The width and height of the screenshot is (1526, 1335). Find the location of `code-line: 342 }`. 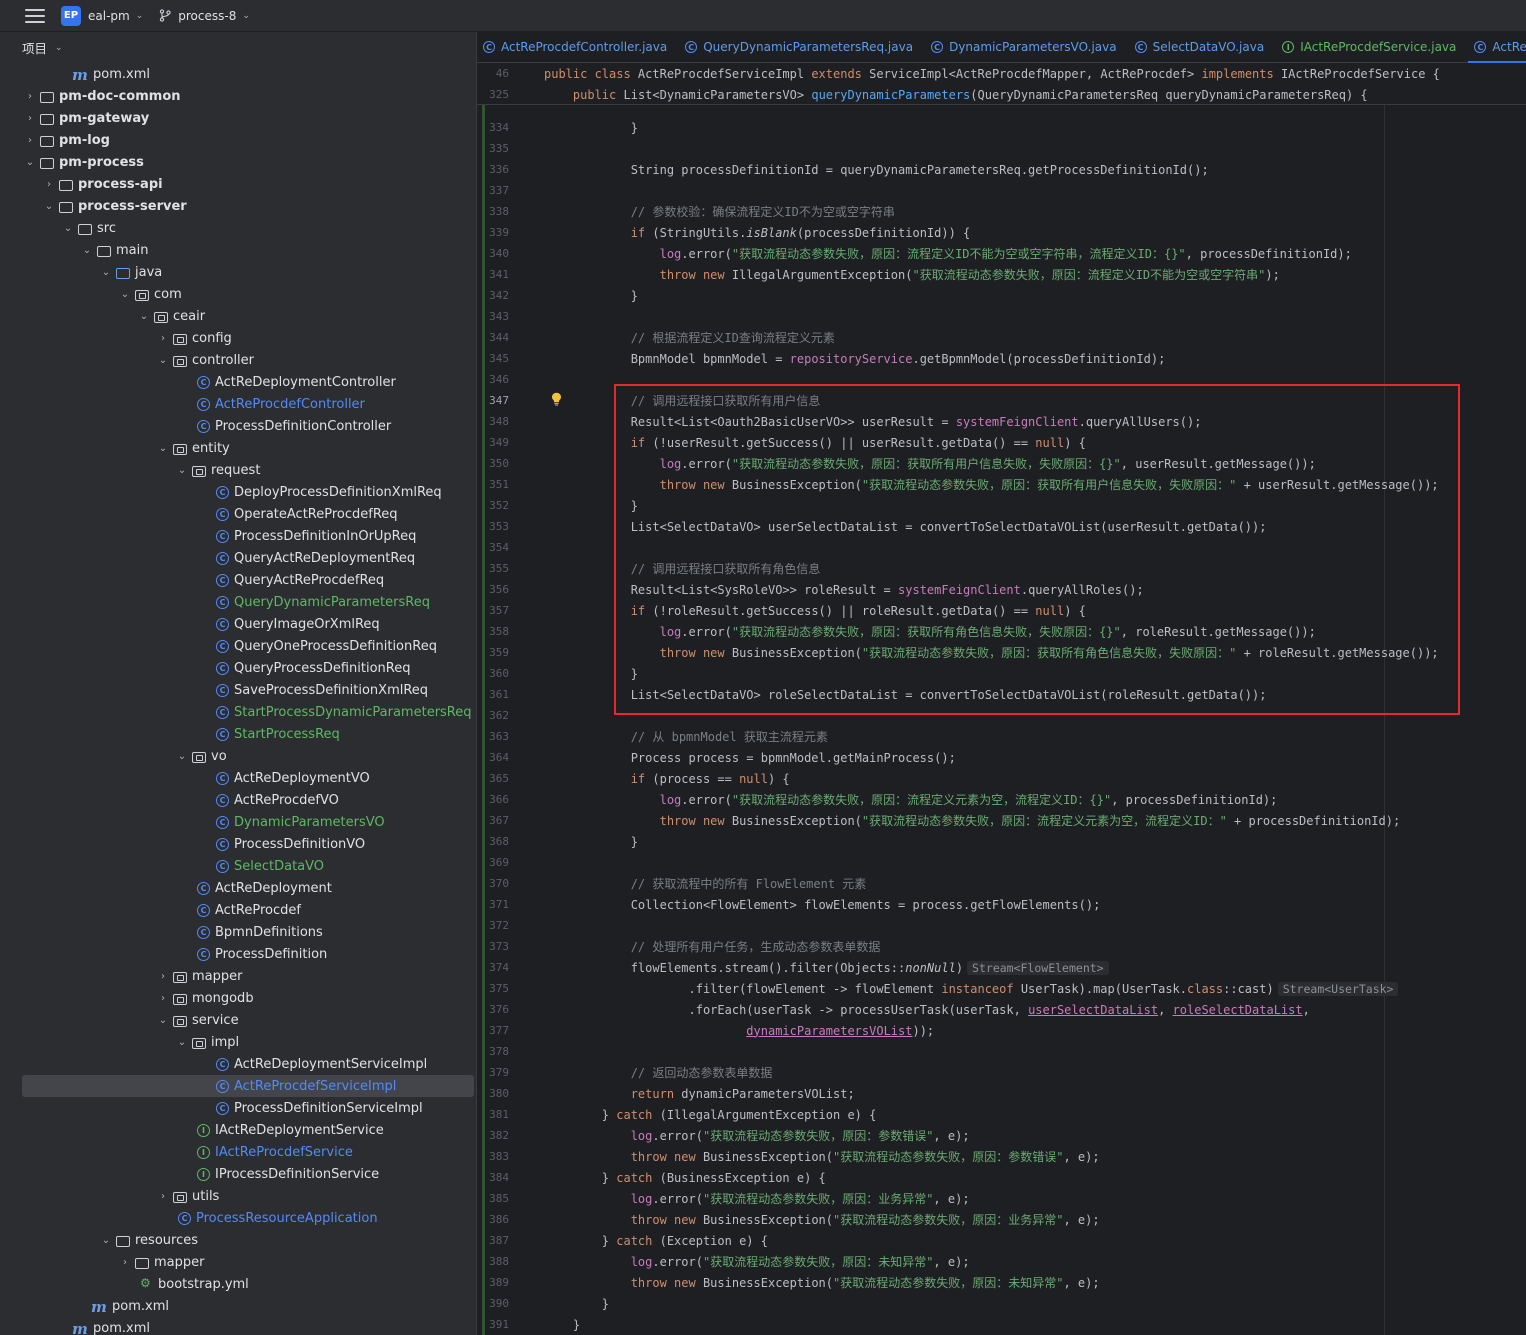

code-line: 342 } is located at coordinates (1001, 295).